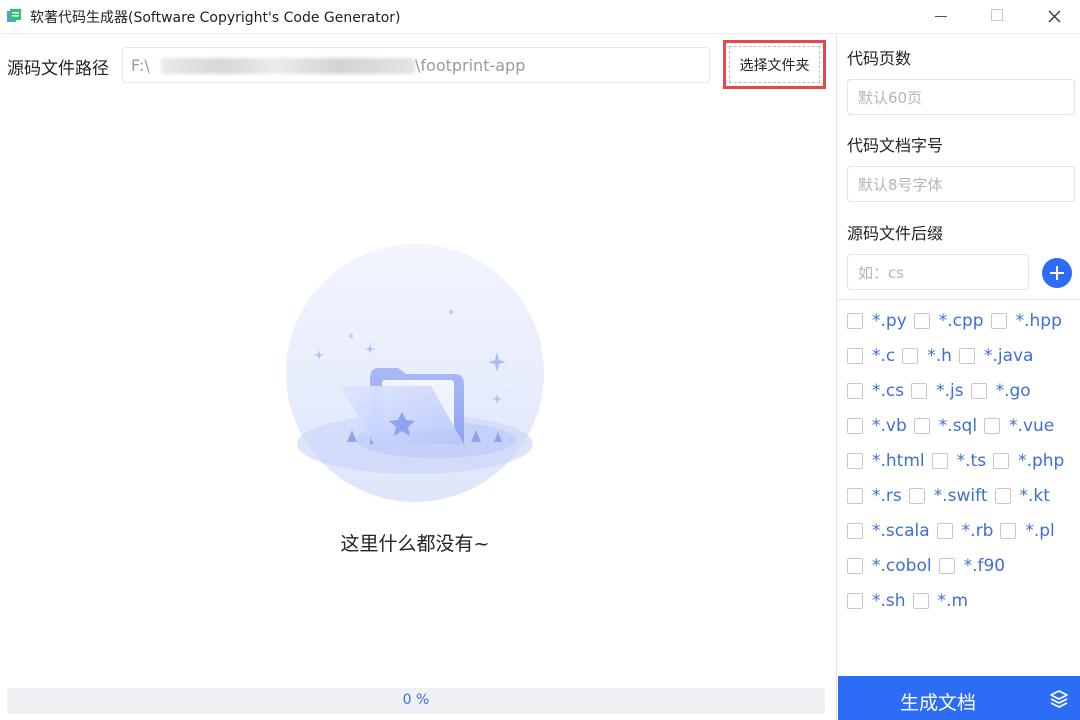 This screenshot has width=1080, height=720. What do you see at coordinates (971, 461) in the screenshot?
I see `extension-label: *.ts` at bounding box center [971, 461].